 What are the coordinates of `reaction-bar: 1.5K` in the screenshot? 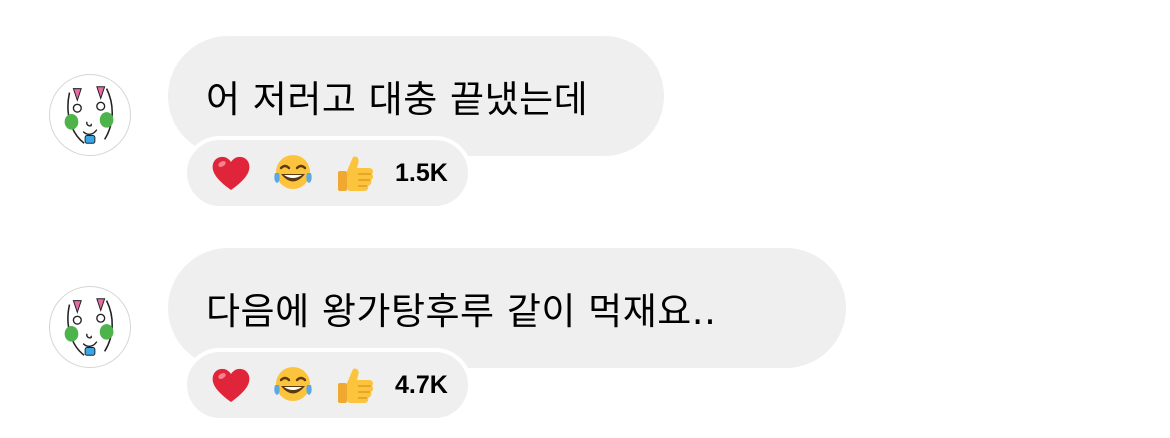 It's located at (327, 173).